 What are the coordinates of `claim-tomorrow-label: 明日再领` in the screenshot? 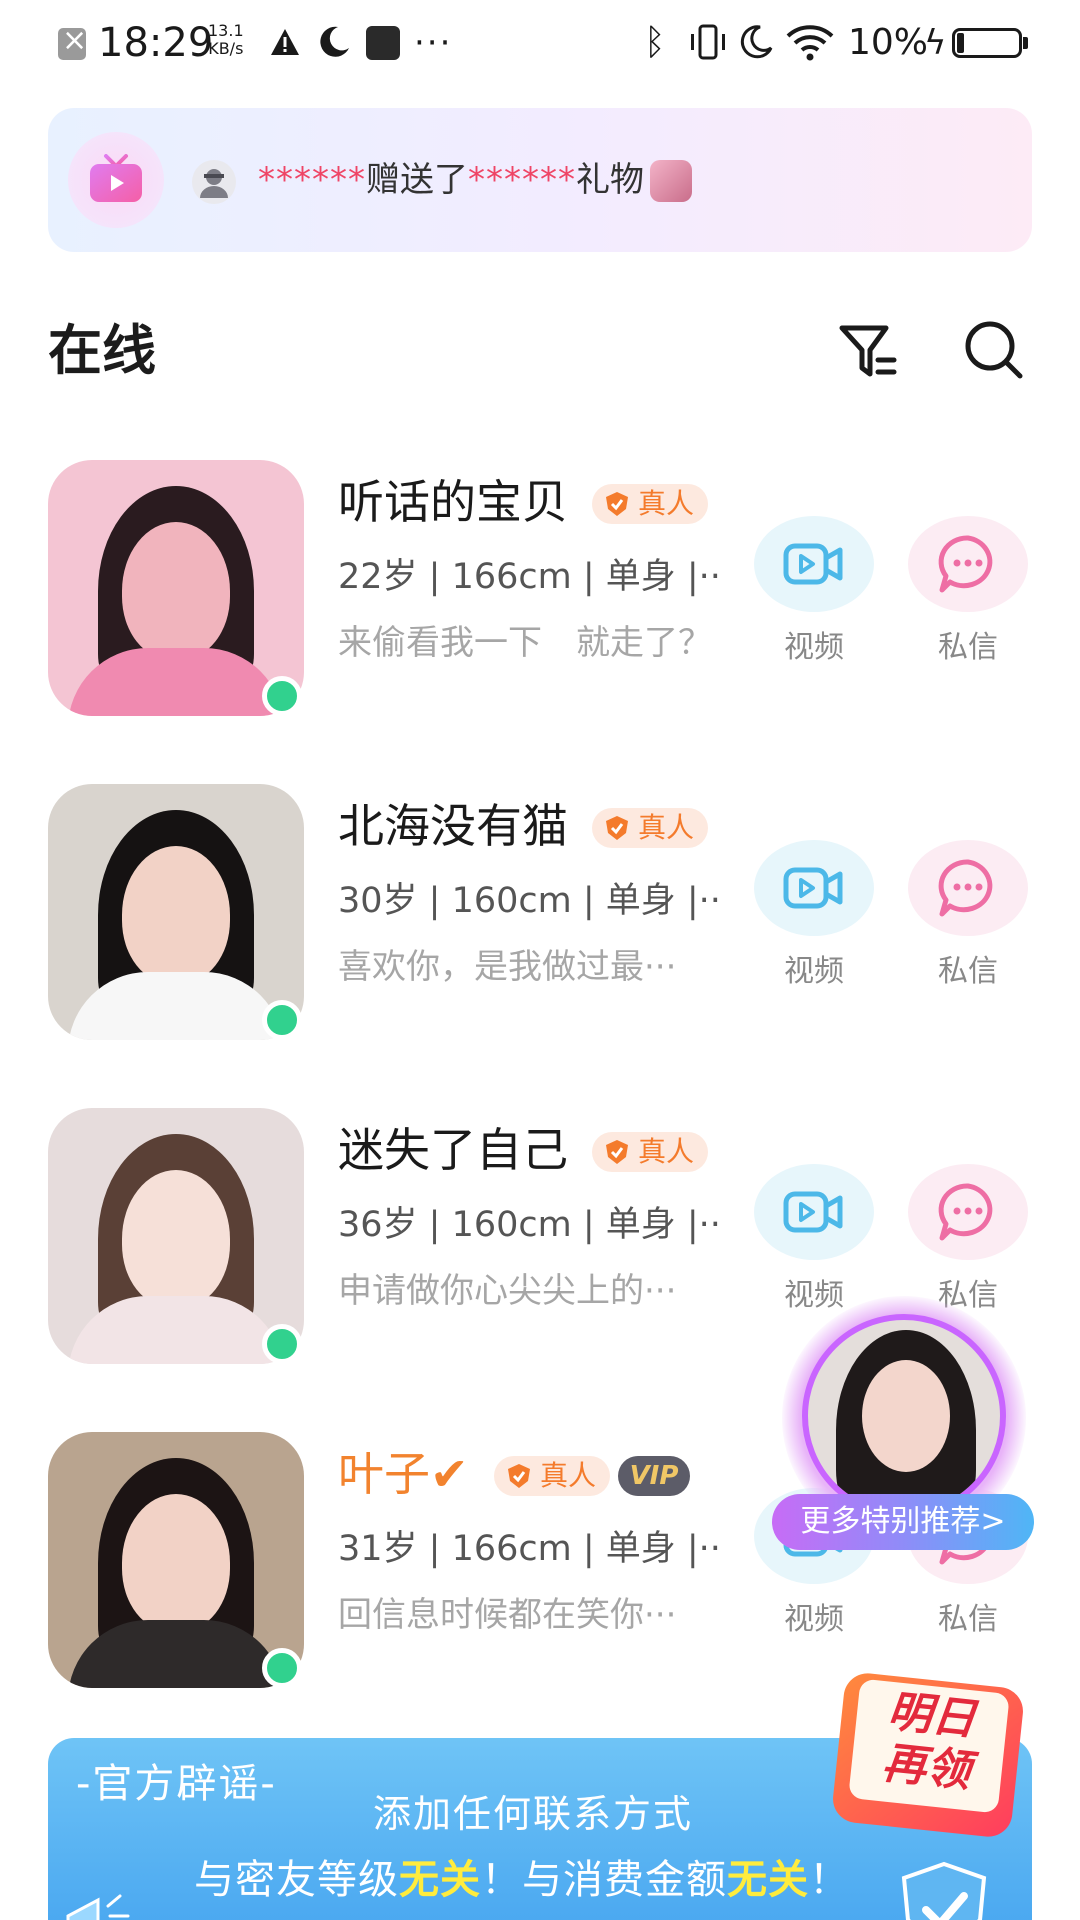 It's located at (929, 1741).